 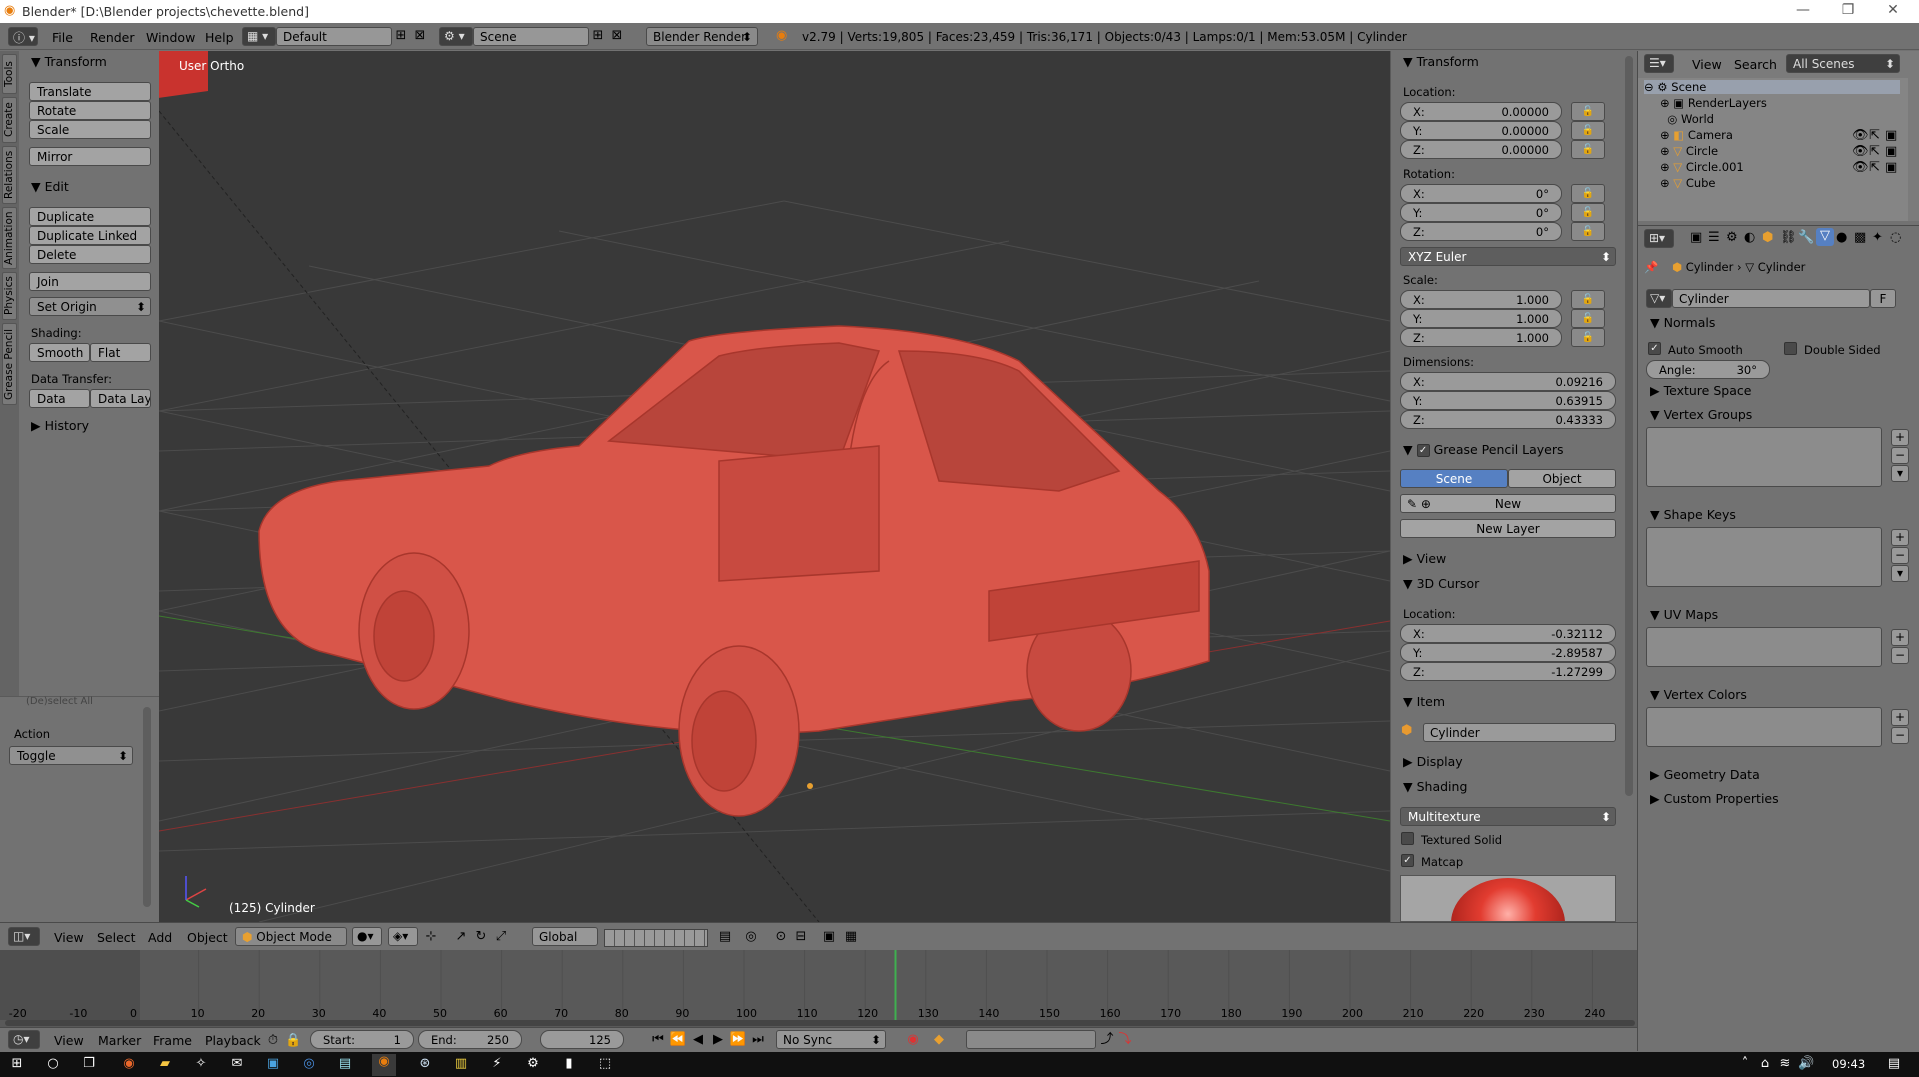 I want to click on screen-layout-icon: ▦ ▾, so click(x=259, y=36).